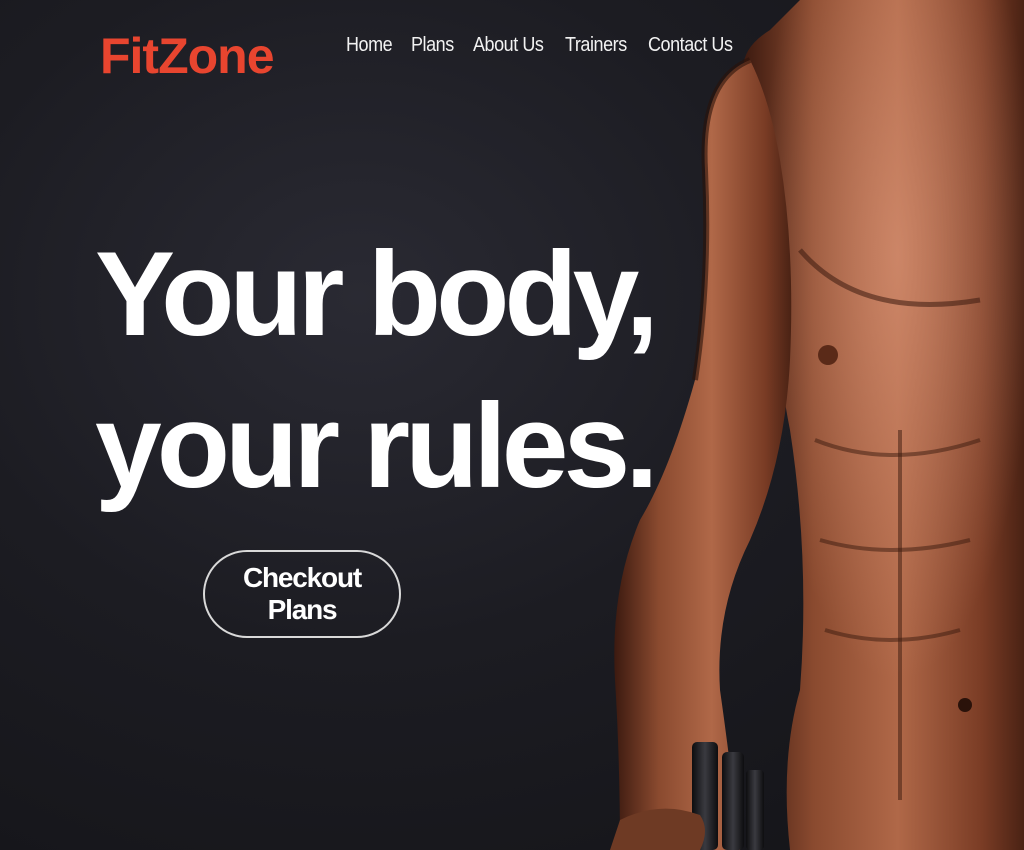 The width and height of the screenshot is (1024, 850). Describe the element at coordinates (187, 56) in the screenshot. I see `brand-logo: FitZone` at that location.